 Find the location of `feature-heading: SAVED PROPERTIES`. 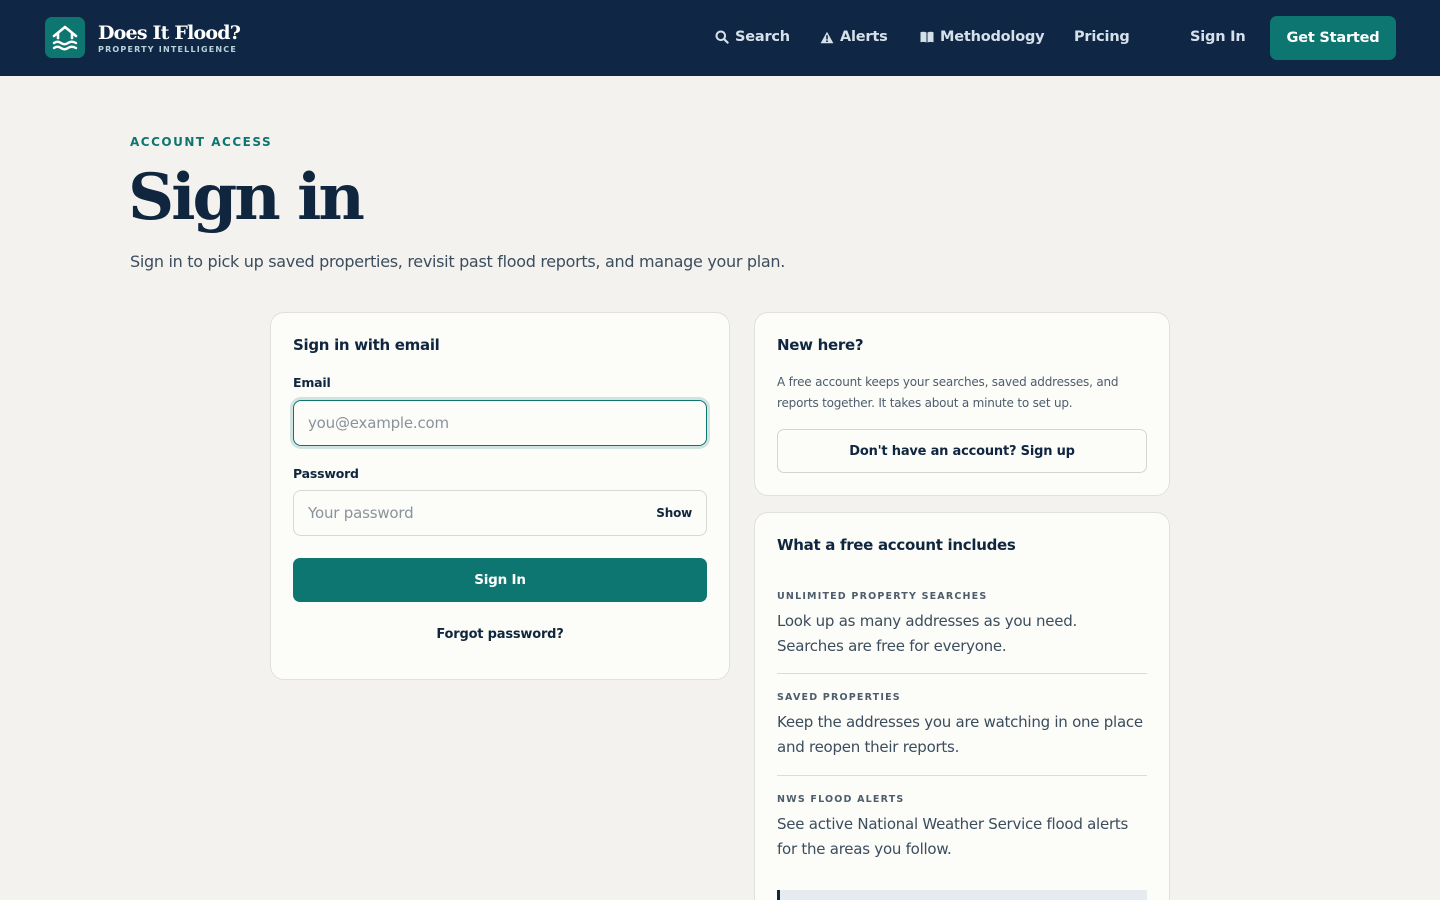

feature-heading: SAVED PROPERTIES is located at coordinates (839, 697).